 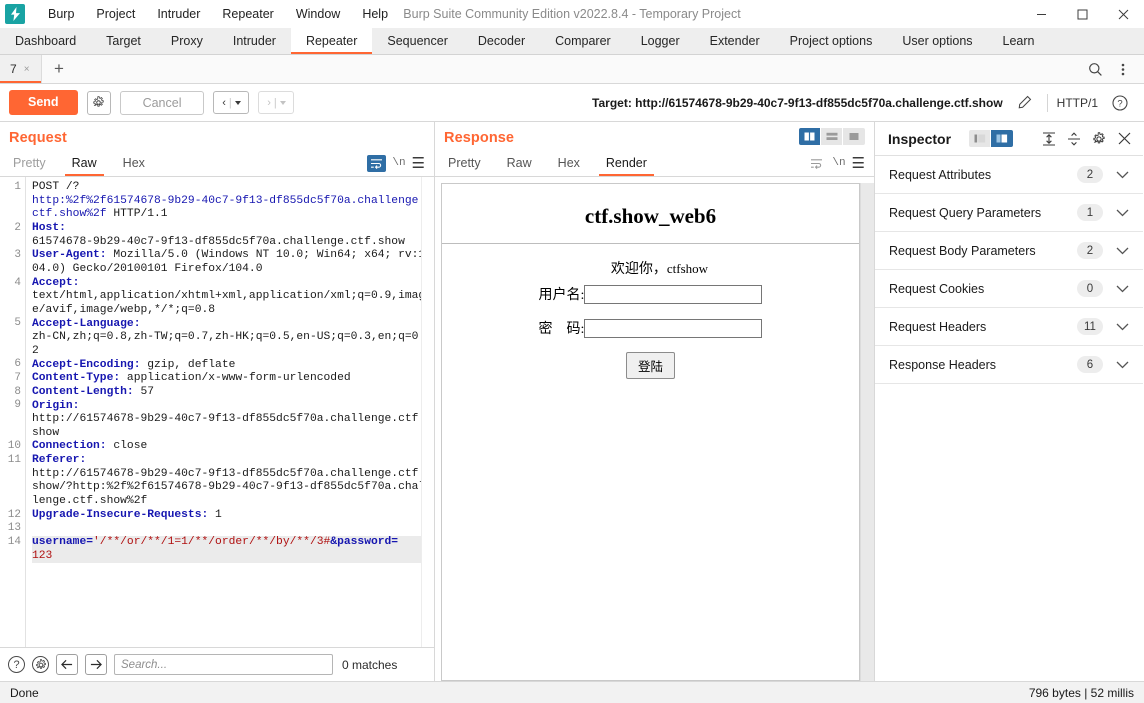 I want to click on tab-sequencer: Sequencer, so click(x=417, y=41).